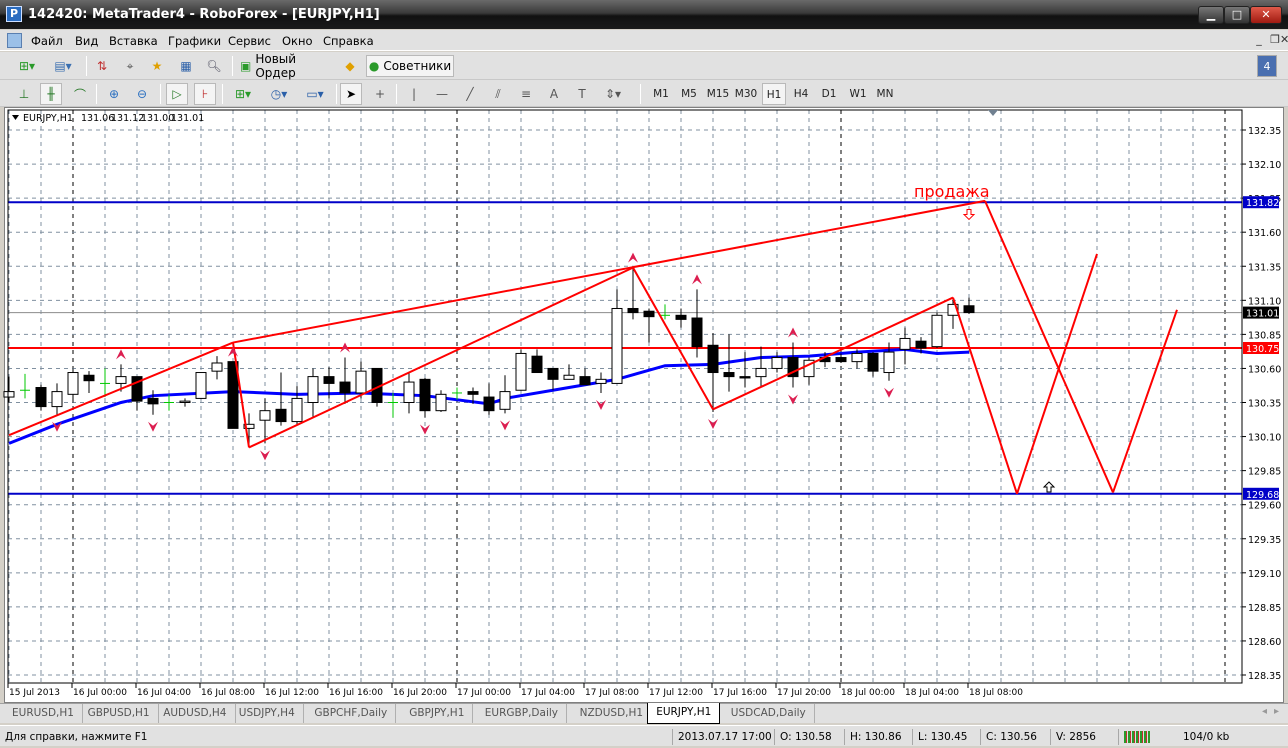 This screenshot has height=748, width=1288. Describe the element at coordinates (276, 66) in the screenshot. I see `new-order-label: Новый Ордер` at that location.